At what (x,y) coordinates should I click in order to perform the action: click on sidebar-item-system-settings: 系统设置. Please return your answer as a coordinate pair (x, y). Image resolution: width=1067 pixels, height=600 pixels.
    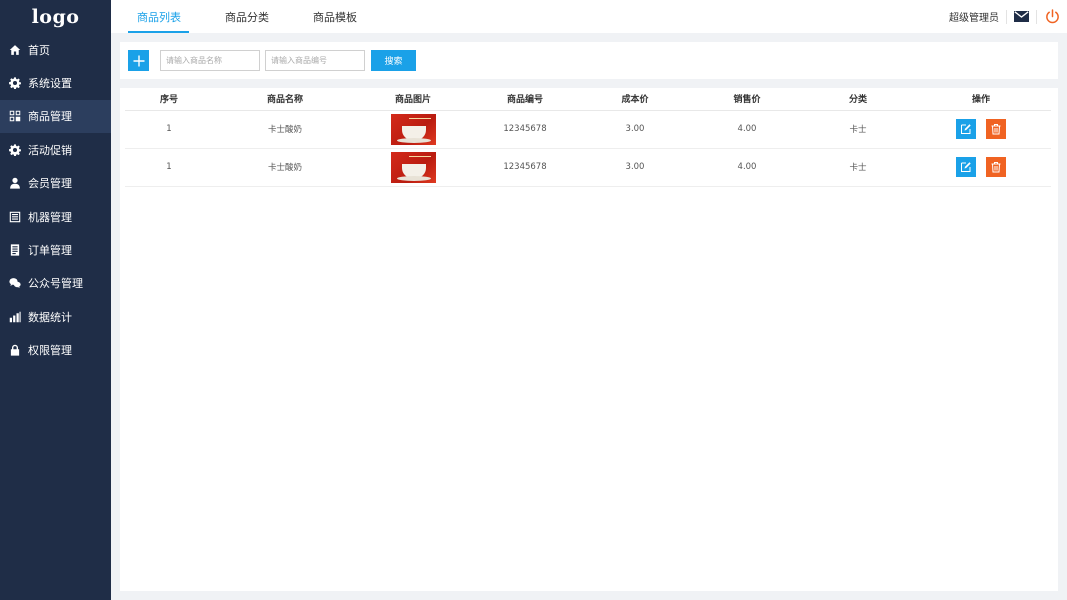
    Looking at the image, I should click on (55, 82).